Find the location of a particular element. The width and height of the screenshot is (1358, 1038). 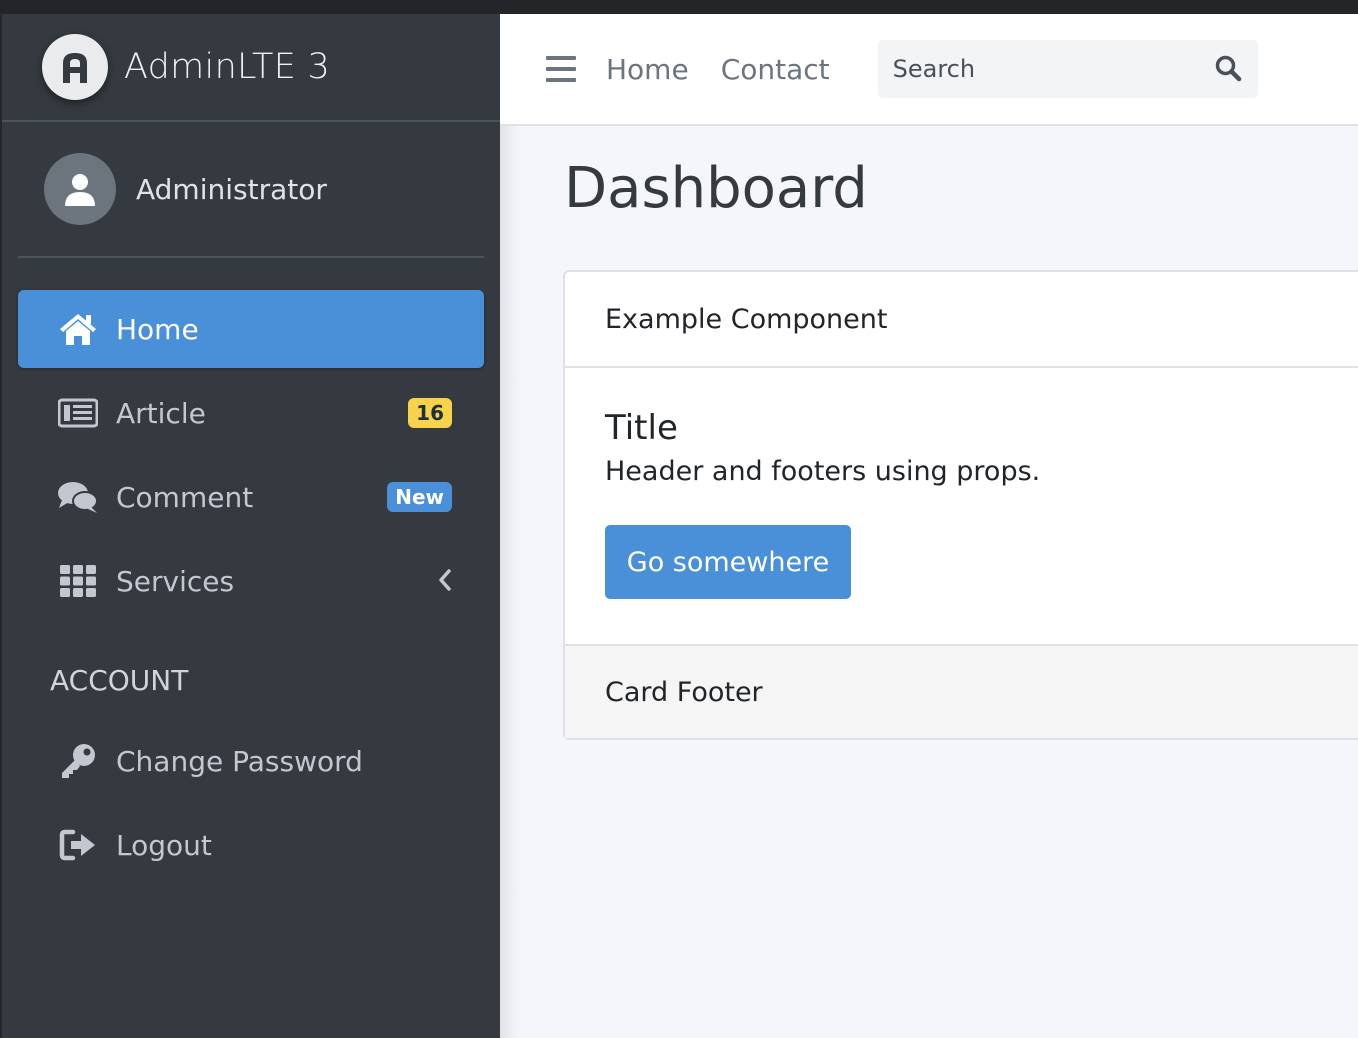

comments-icon is located at coordinates (78, 497).